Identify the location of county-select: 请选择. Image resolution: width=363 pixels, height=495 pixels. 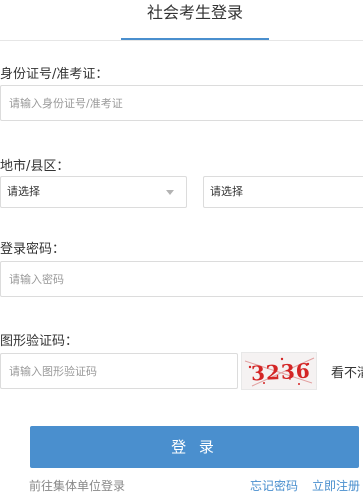
(283, 192).